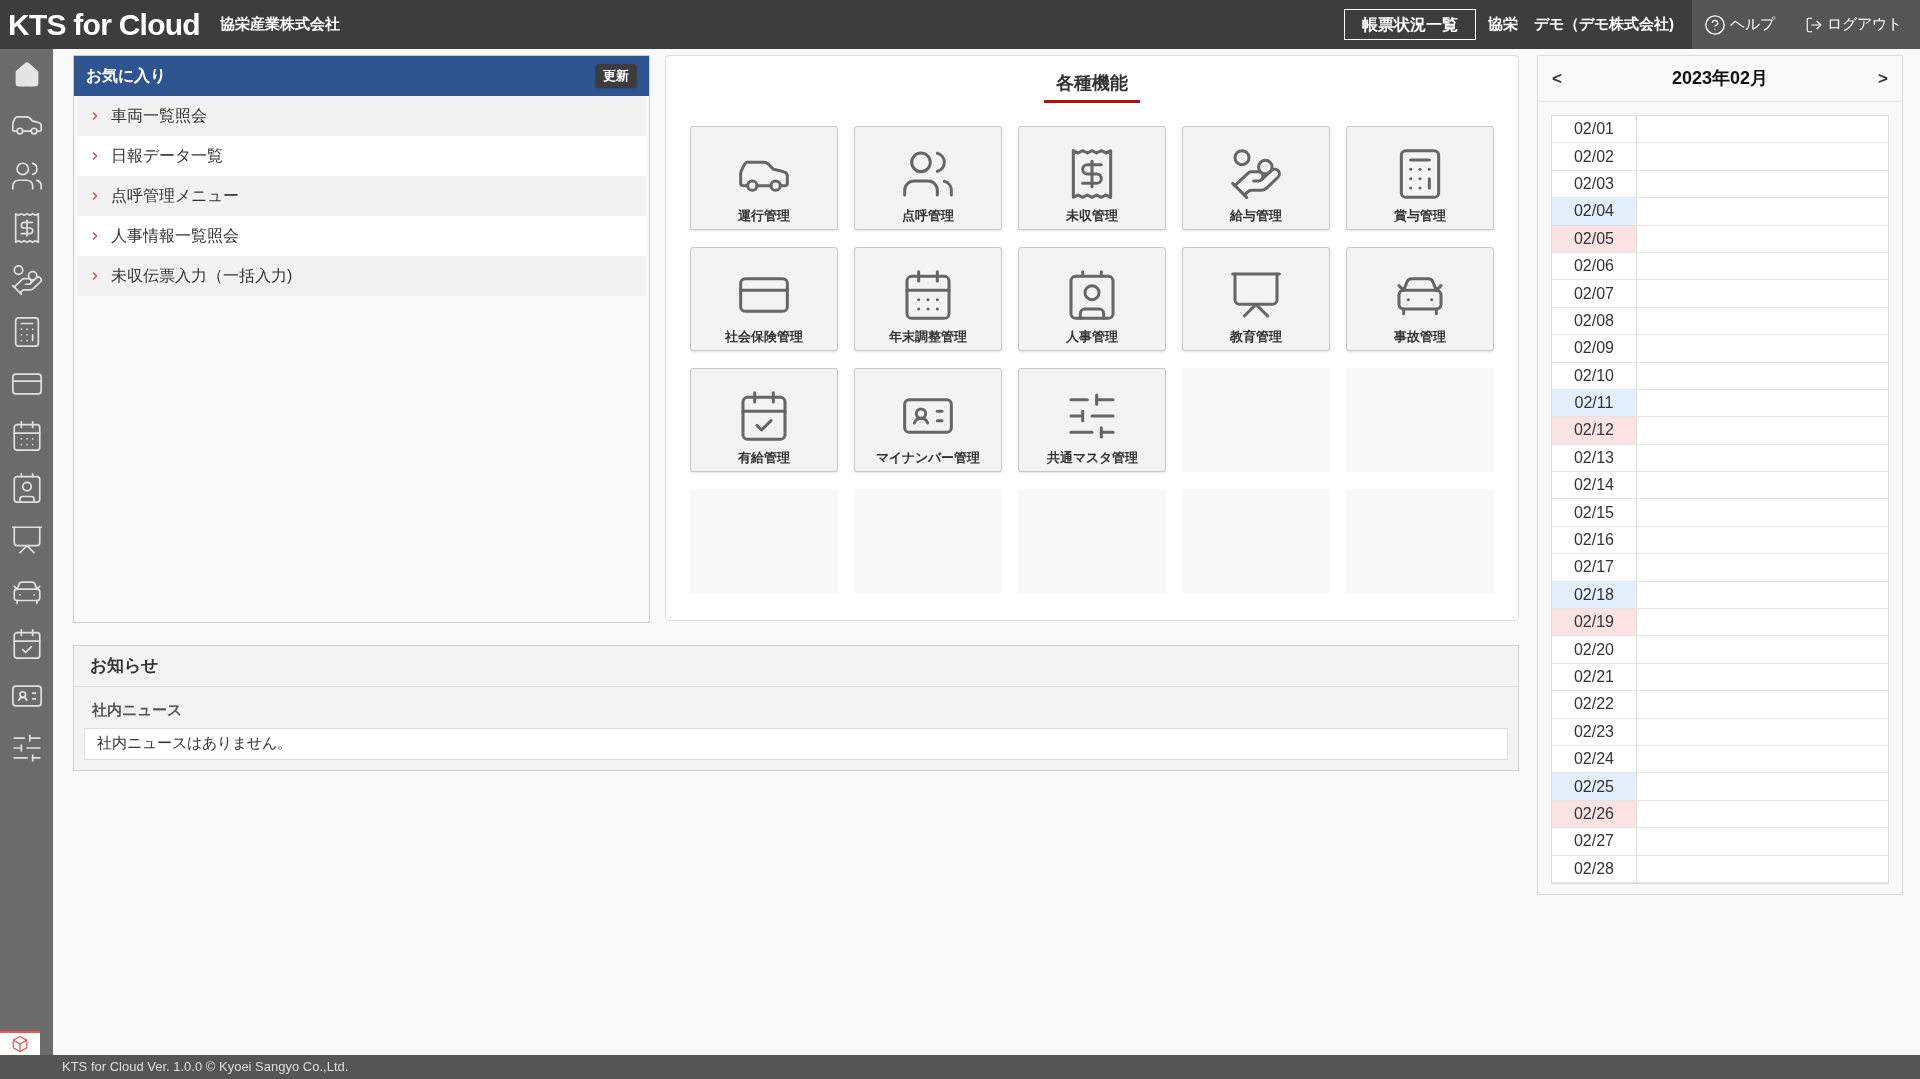  Describe the element at coordinates (764, 420) in the screenshot. I see `function-tile: 有給管理` at that location.